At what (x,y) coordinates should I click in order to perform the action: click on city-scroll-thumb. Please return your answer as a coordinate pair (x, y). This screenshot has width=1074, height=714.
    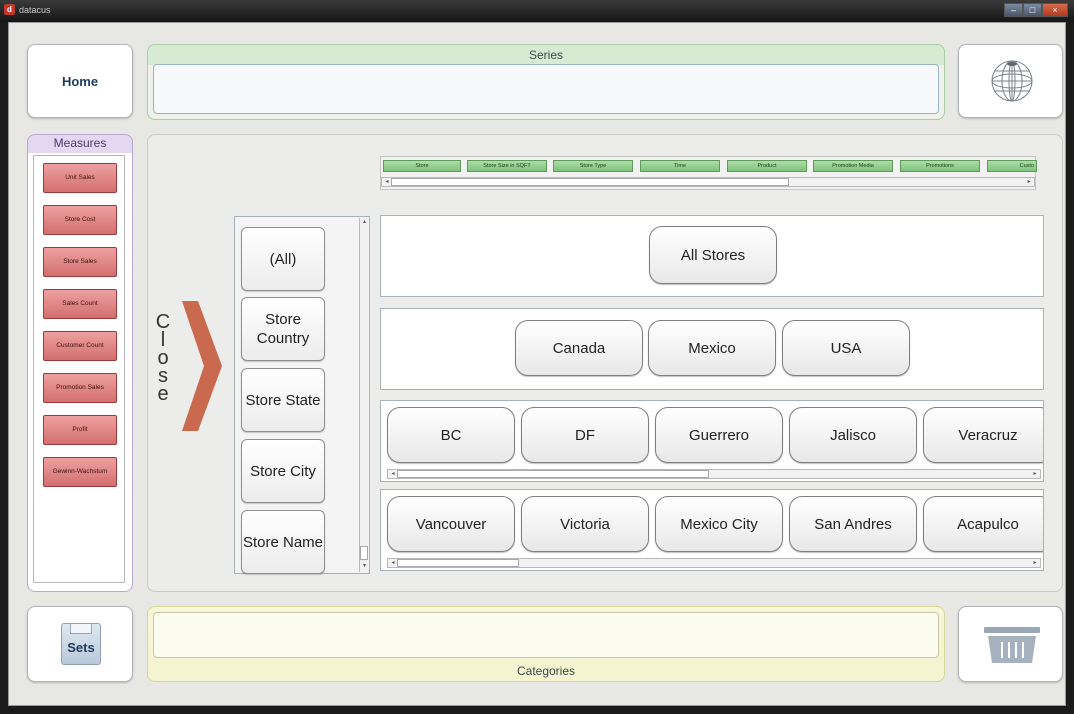
    Looking at the image, I should click on (458, 563).